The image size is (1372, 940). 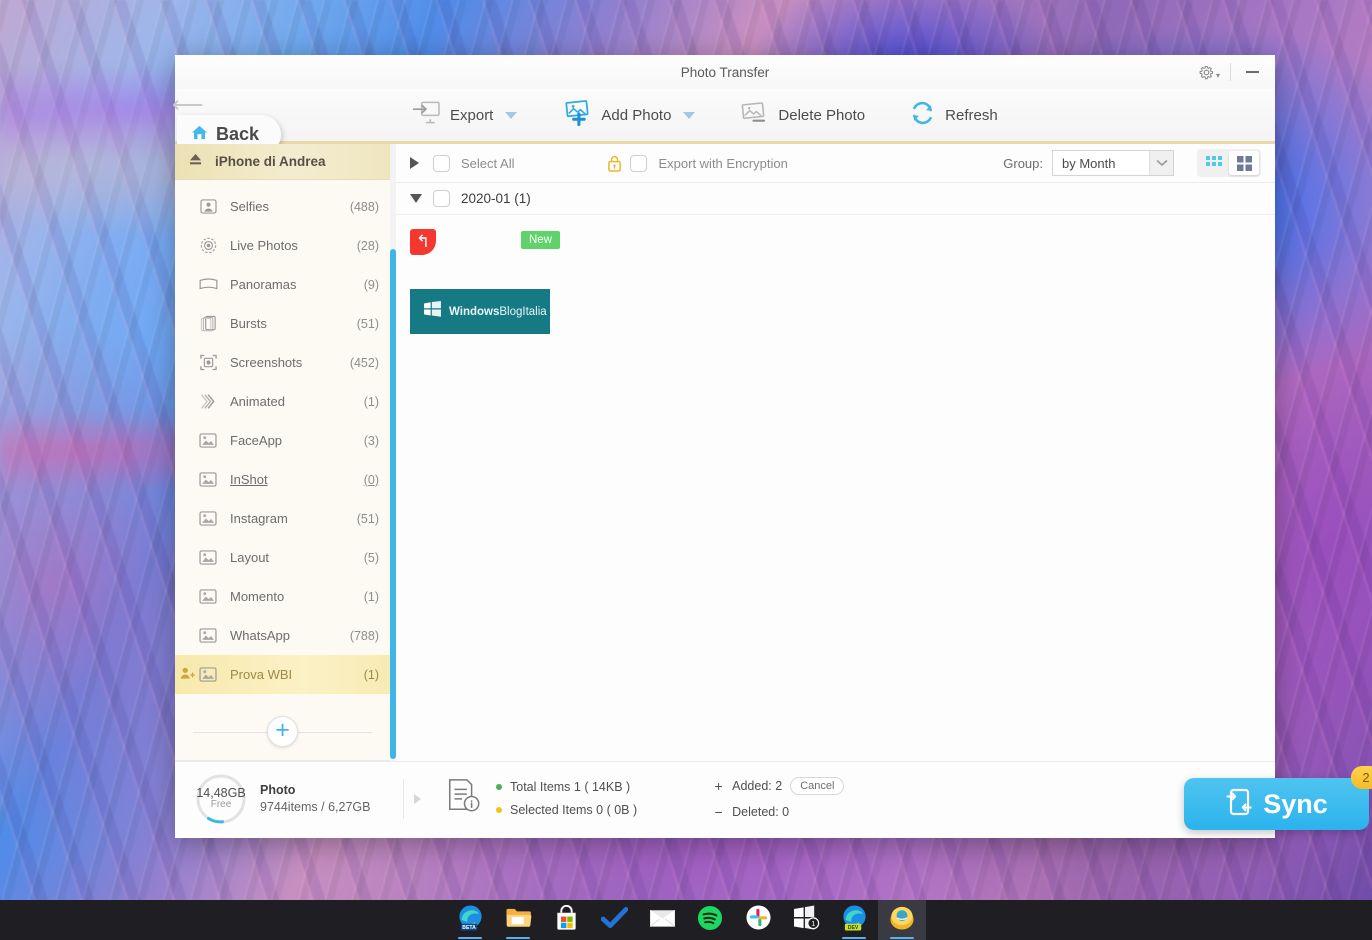 I want to click on sidebar-item-count: (5), so click(x=371, y=557).